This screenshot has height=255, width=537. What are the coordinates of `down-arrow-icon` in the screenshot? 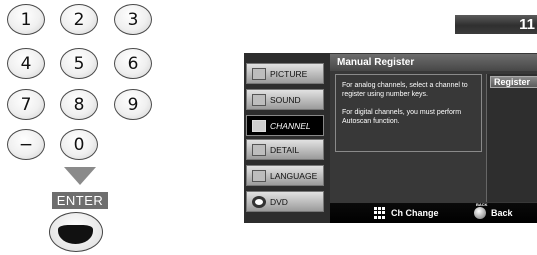 It's located at (80, 176).